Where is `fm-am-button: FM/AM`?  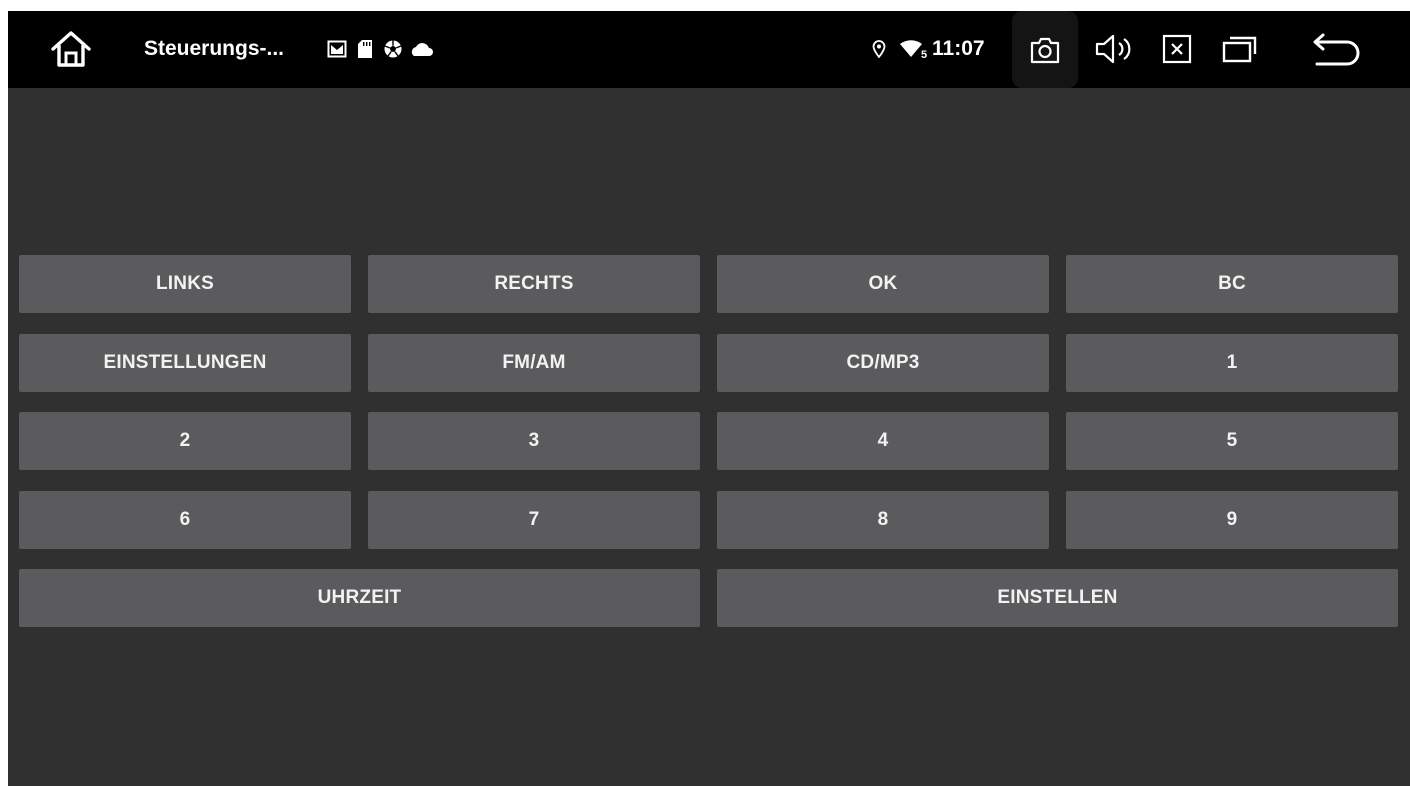
fm-am-button: FM/AM is located at coordinates (534, 363).